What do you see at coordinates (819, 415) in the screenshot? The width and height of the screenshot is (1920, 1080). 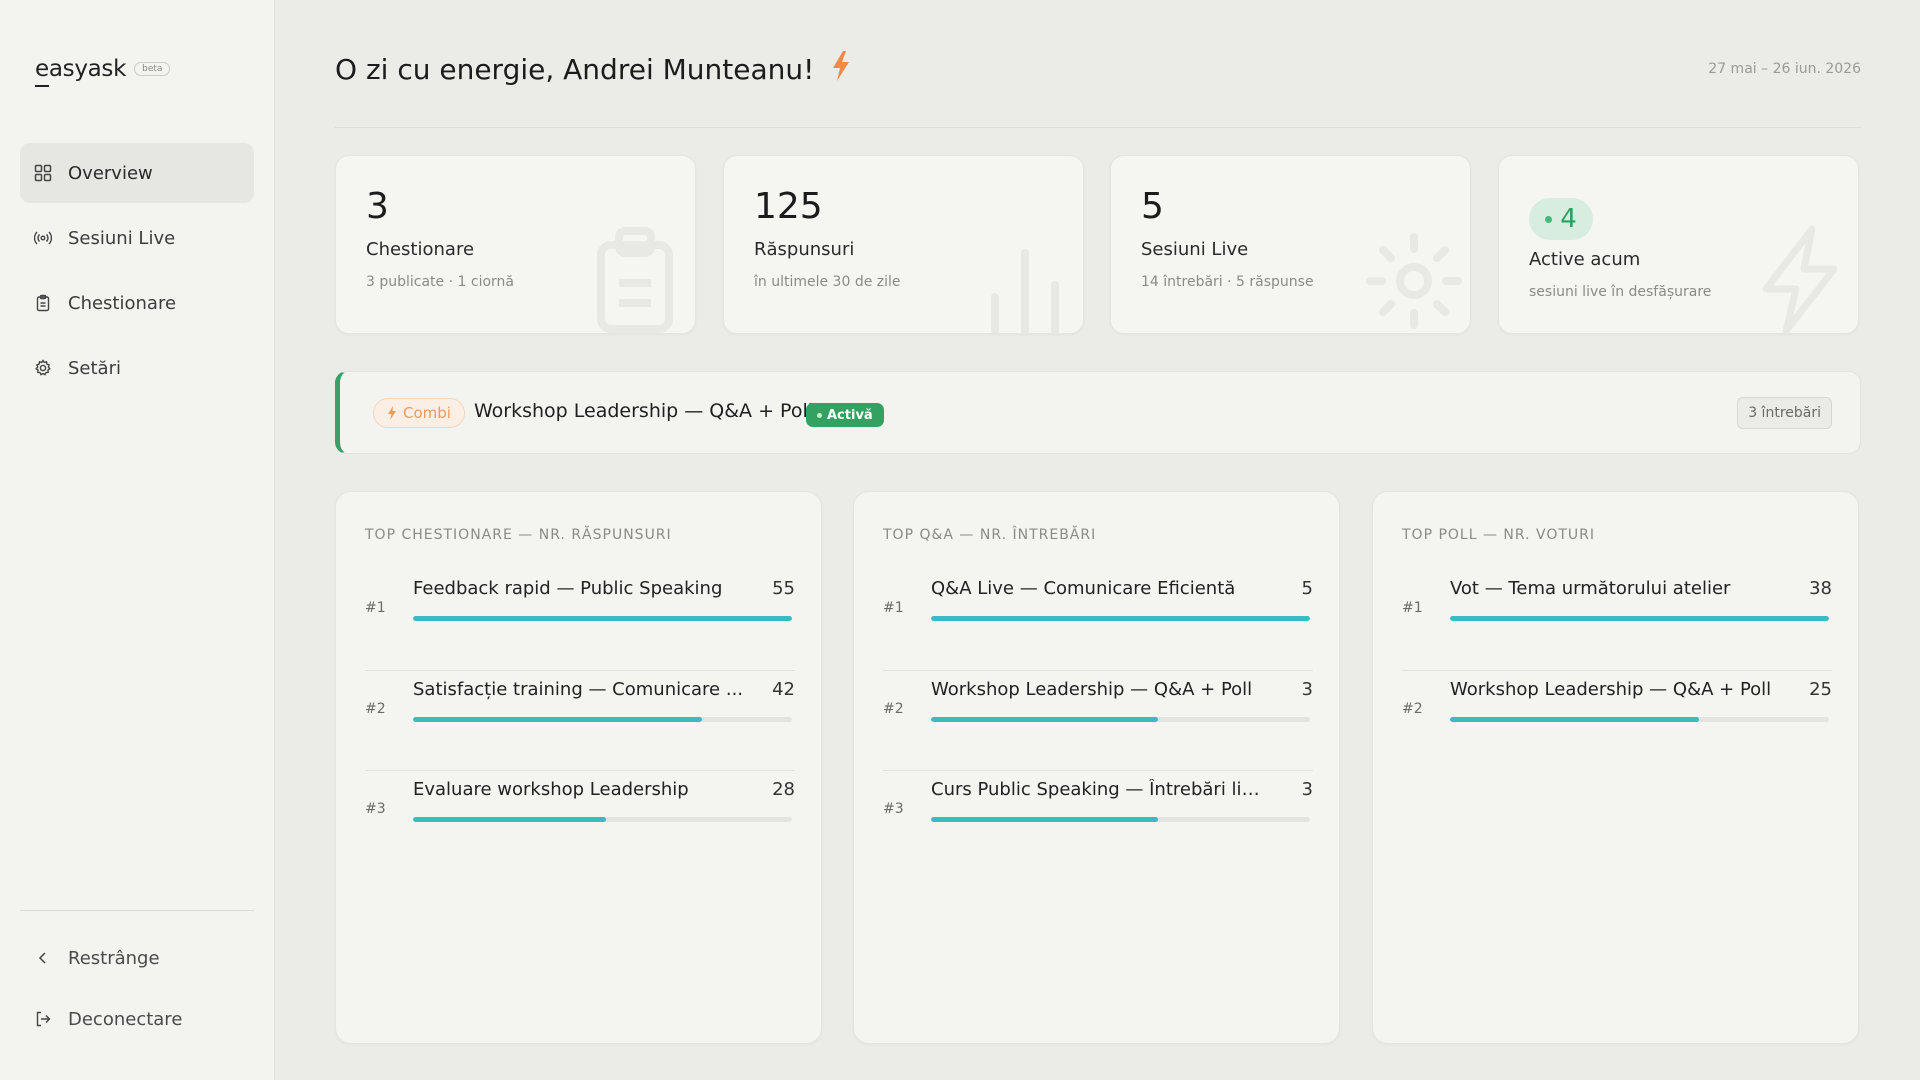 I see `status-dot` at bounding box center [819, 415].